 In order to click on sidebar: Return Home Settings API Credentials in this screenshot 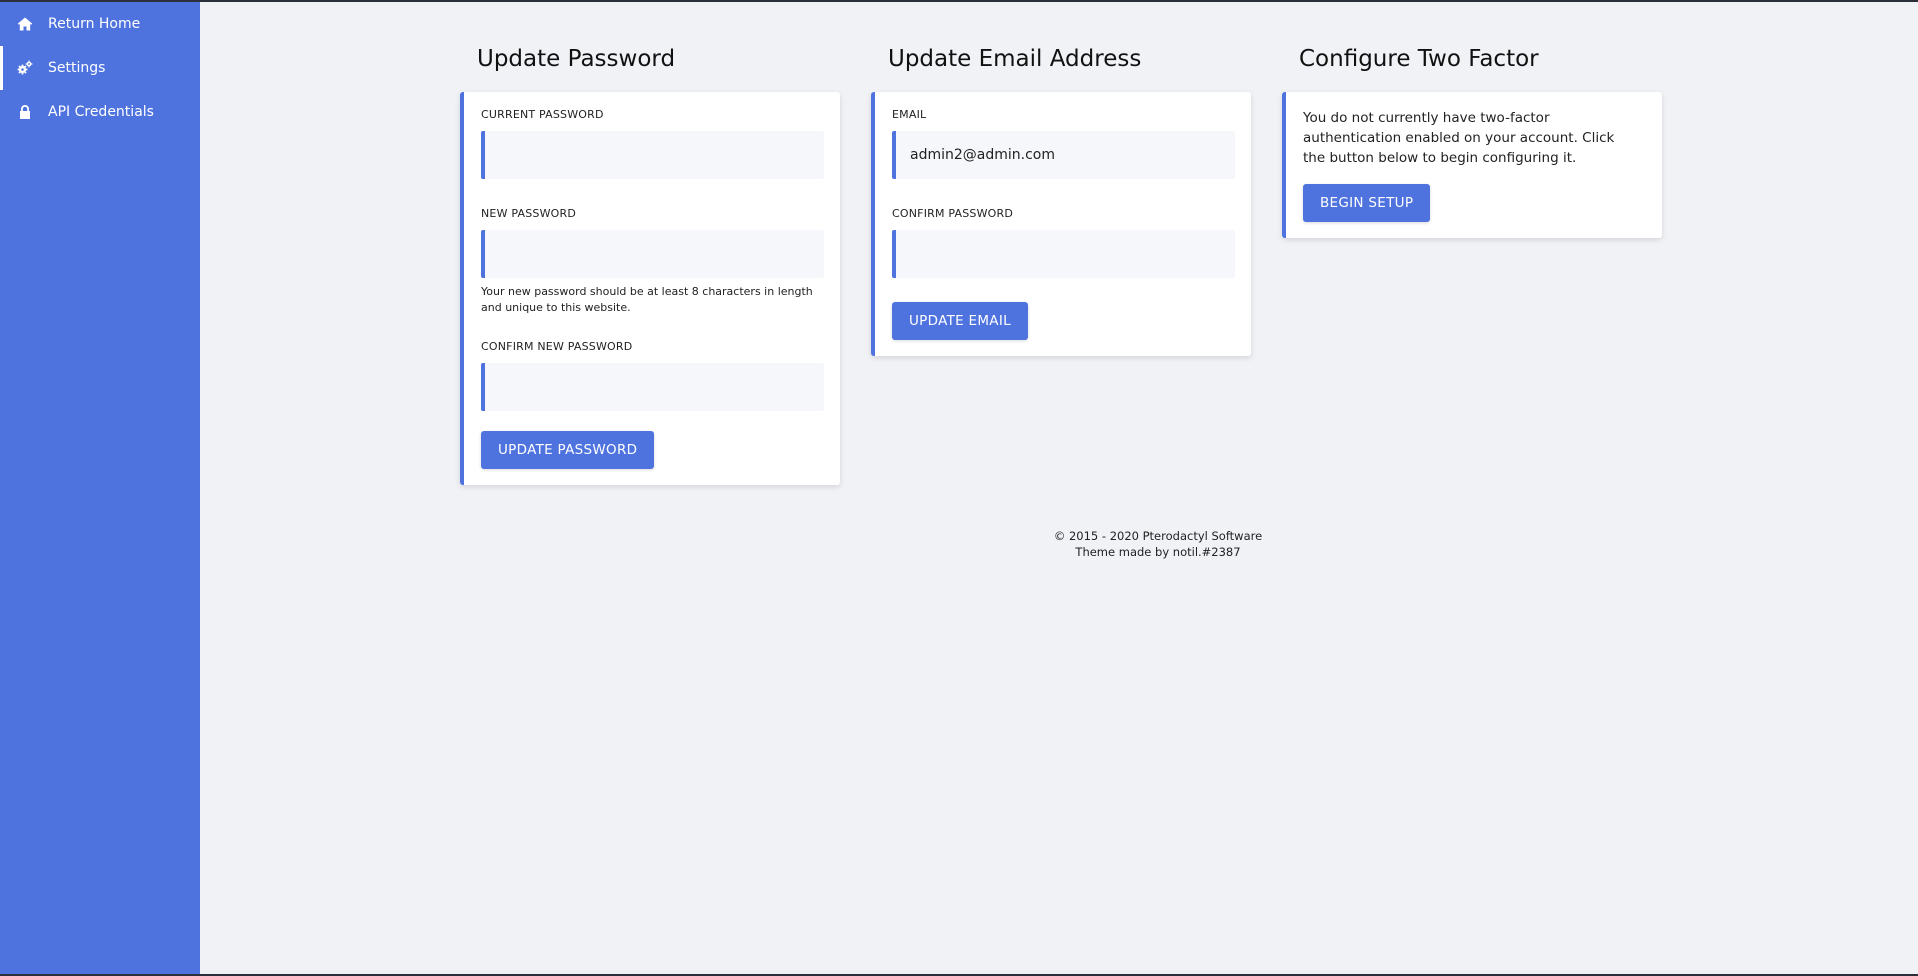, I will do `click(100, 488)`.